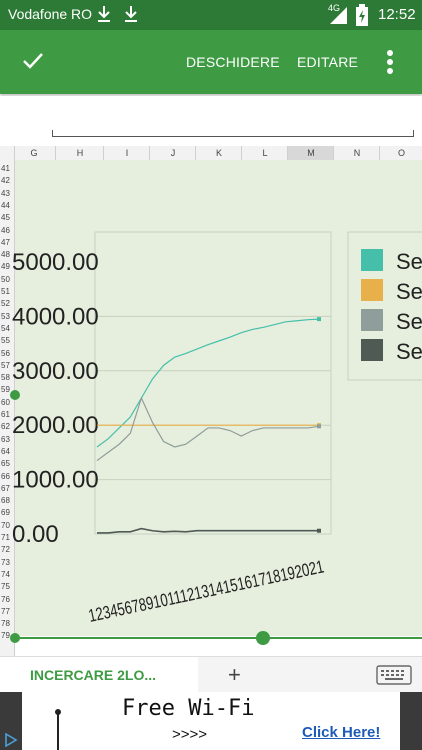 The height and width of the screenshot is (750, 422). I want to click on clock: 12:52, so click(397, 14).